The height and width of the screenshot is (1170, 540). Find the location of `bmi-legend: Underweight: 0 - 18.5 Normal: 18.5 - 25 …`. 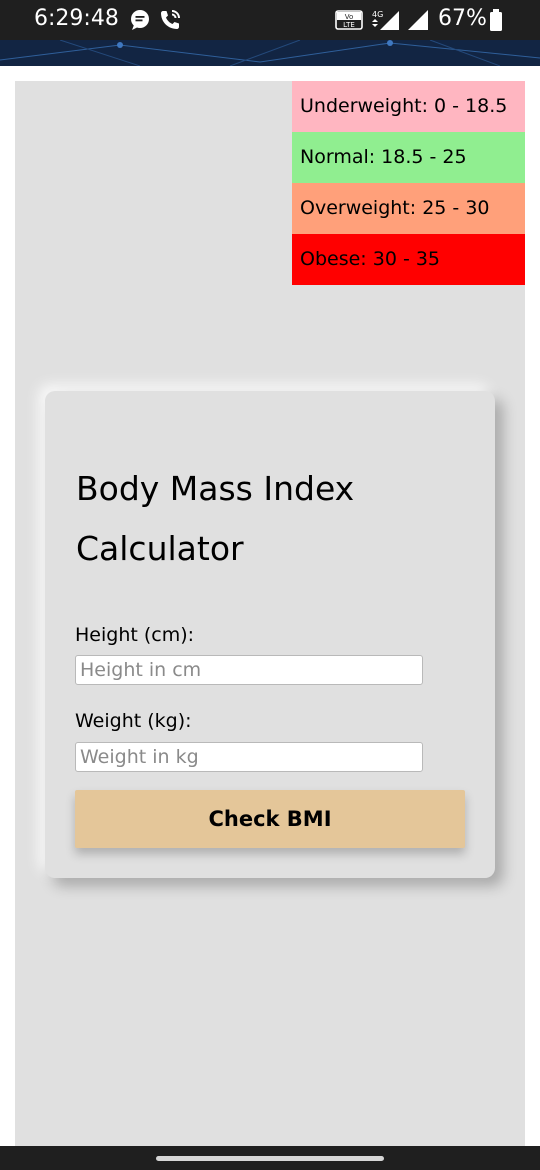

bmi-legend: Underweight: 0 - 18.5 Normal: 18.5 - 25 … is located at coordinates (408, 183).